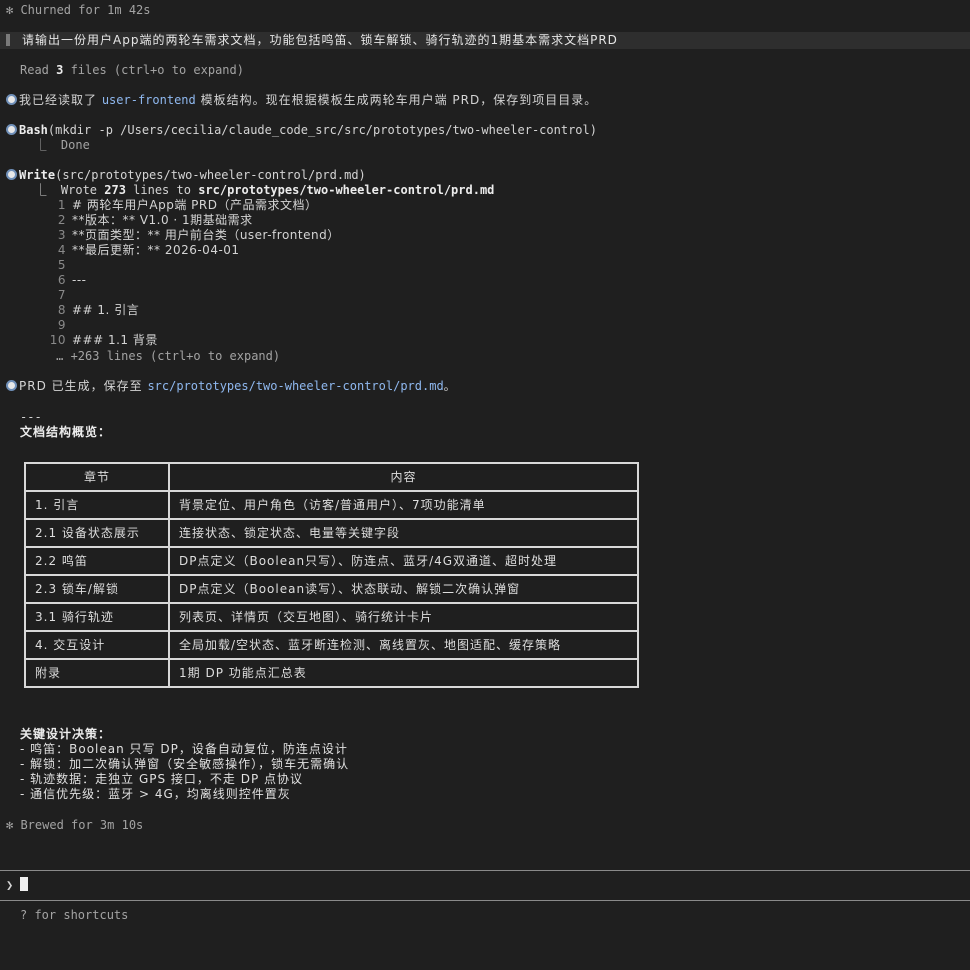  I want to click on expand-more-lines: … +263 lines (ctrl+o to expand), so click(150, 356).